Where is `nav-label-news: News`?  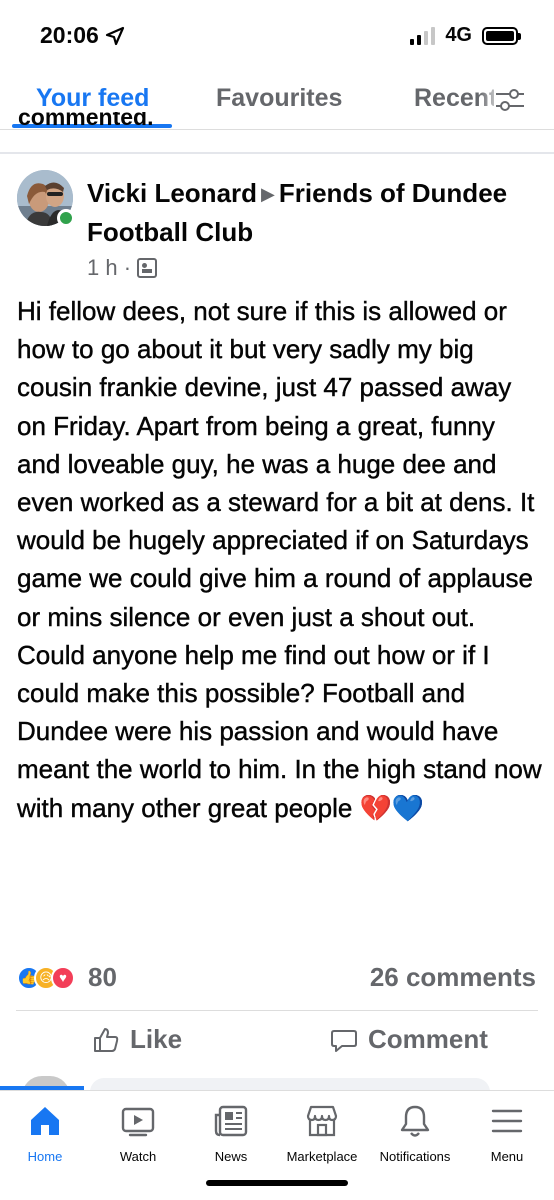 nav-label-news: News is located at coordinates (231, 1156).